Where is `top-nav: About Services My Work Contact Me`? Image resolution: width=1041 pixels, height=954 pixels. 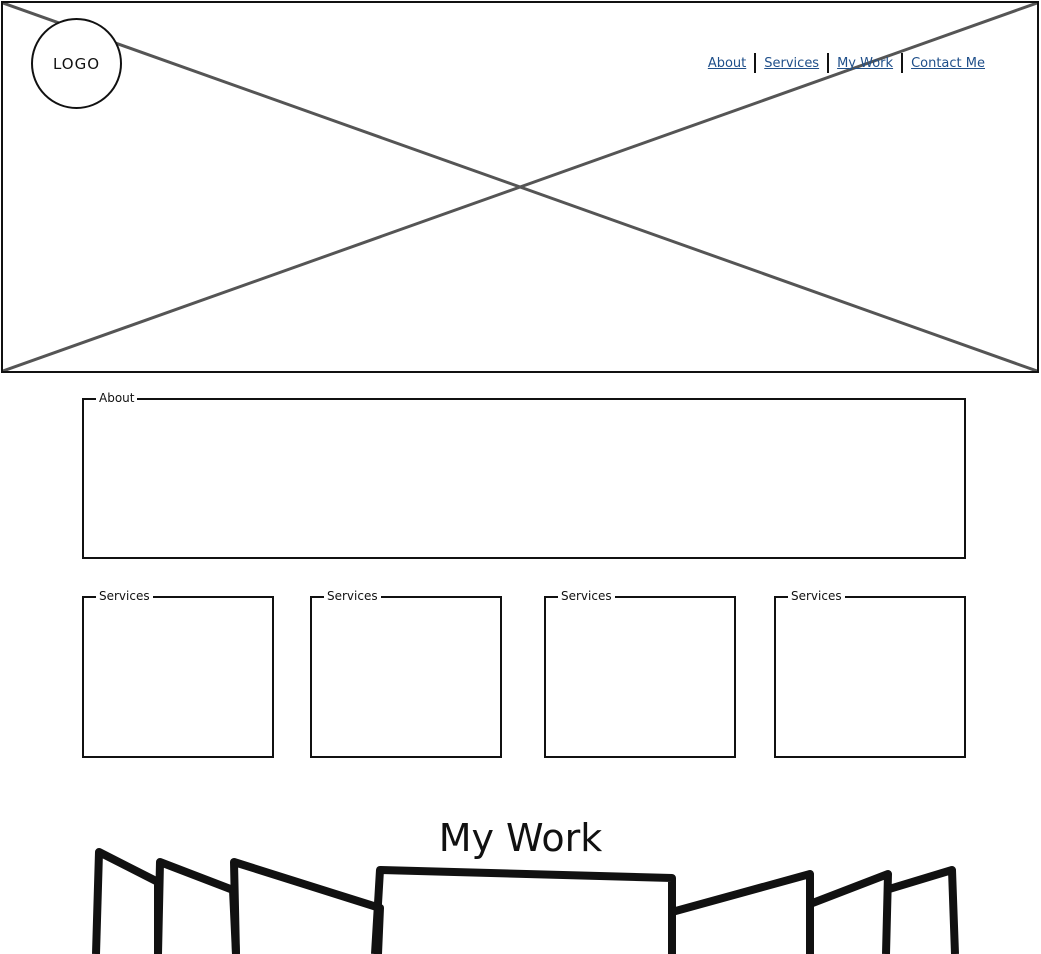
top-nav: About Services My Work Contact Me is located at coordinates (846, 63).